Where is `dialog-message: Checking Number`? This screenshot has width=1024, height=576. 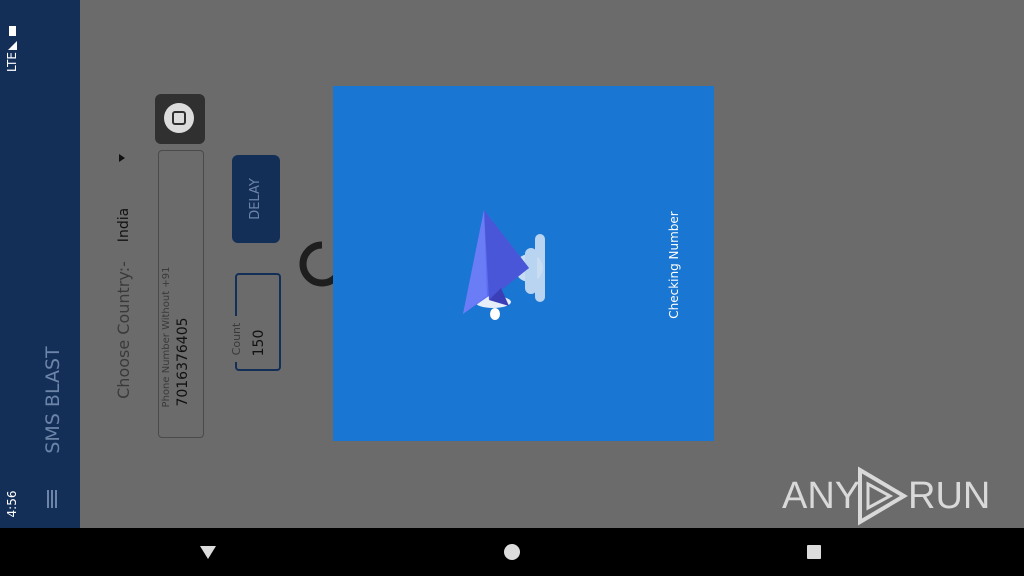
dialog-message: Checking Number is located at coordinates (674, 265).